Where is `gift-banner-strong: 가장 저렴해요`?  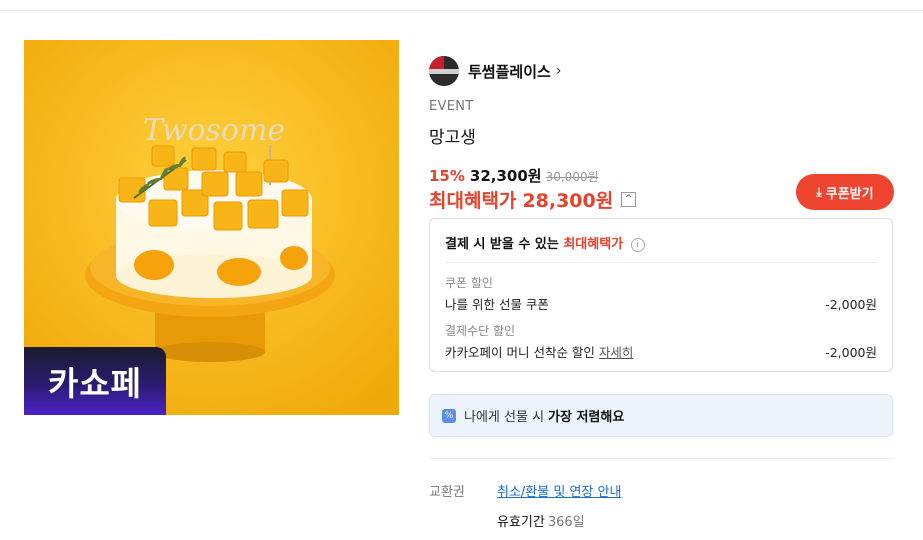 gift-banner-strong: 가장 저렴해요 is located at coordinates (586, 417).